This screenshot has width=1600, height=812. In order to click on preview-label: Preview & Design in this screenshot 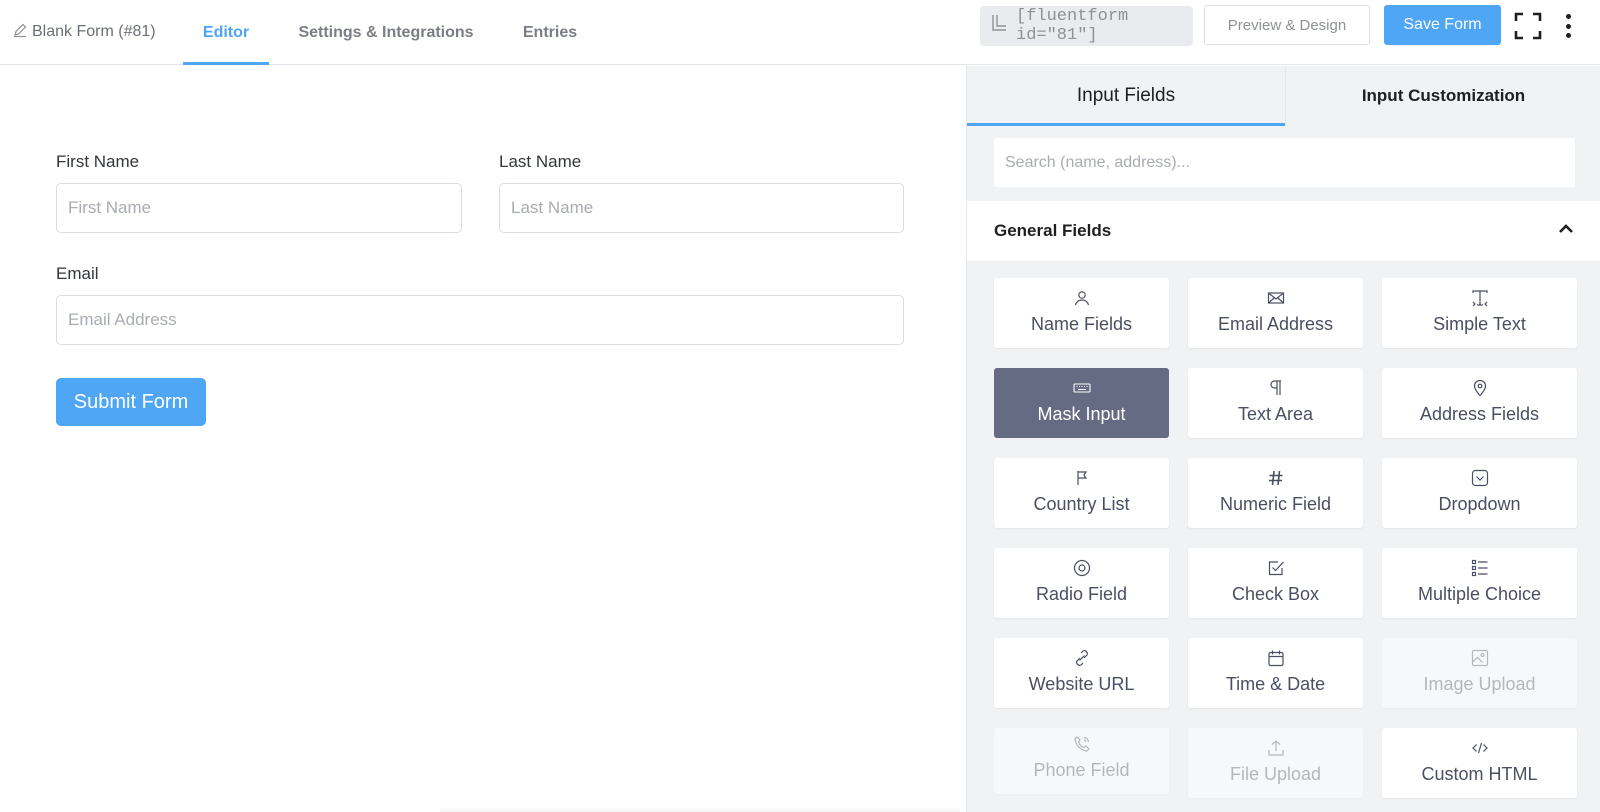, I will do `click(1287, 25)`.